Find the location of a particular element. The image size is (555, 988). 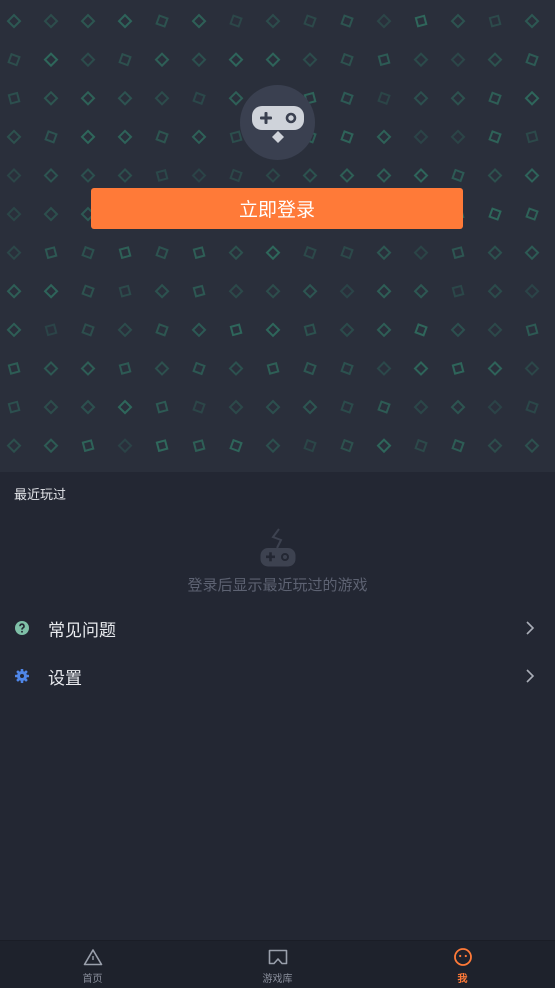

recent-section-title: 最近玩过 is located at coordinates (40, 495).